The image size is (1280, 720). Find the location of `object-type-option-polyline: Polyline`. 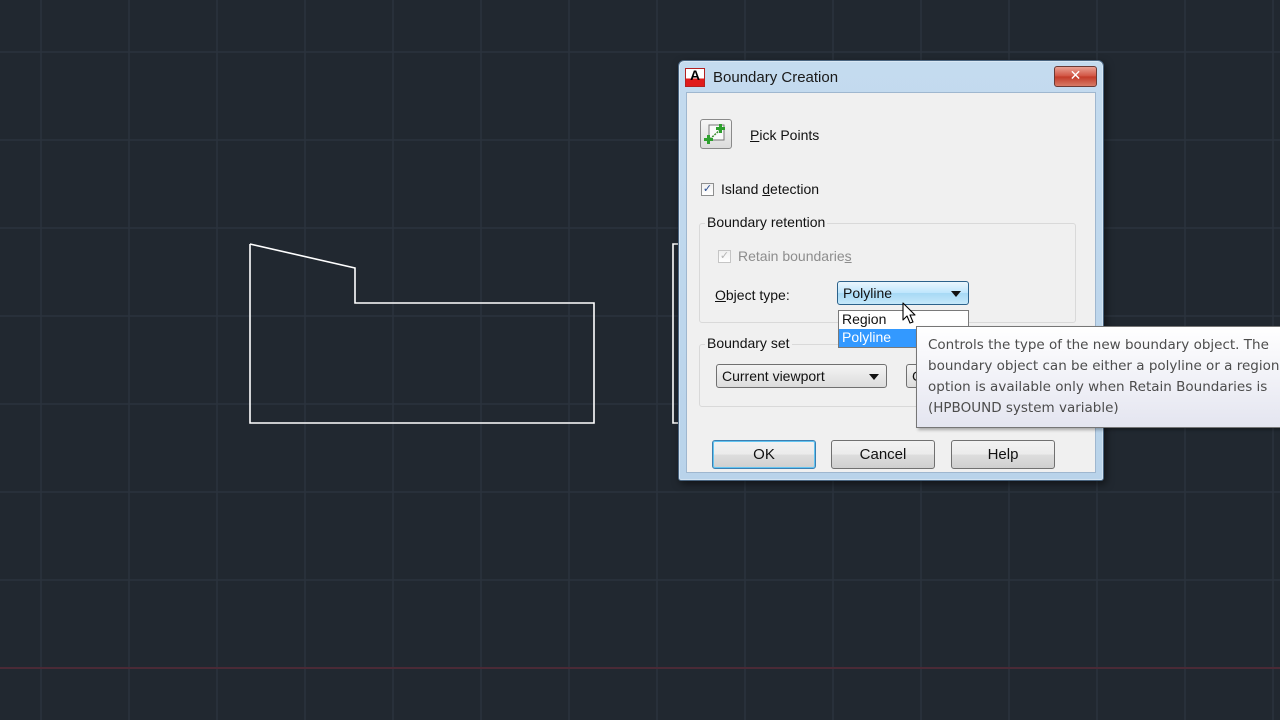

object-type-option-polyline: Polyline is located at coordinates (878, 338).